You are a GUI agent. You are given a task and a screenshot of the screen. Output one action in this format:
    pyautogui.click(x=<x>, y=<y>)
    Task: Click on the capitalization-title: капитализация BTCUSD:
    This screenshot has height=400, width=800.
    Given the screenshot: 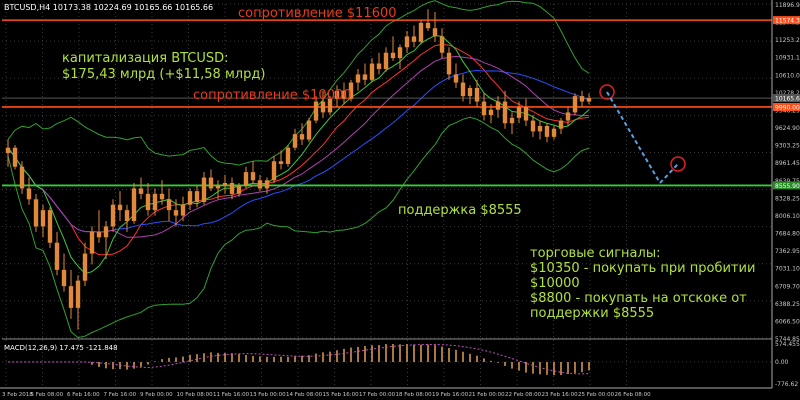 What is the action you would take?
    pyautogui.click(x=145, y=58)
    